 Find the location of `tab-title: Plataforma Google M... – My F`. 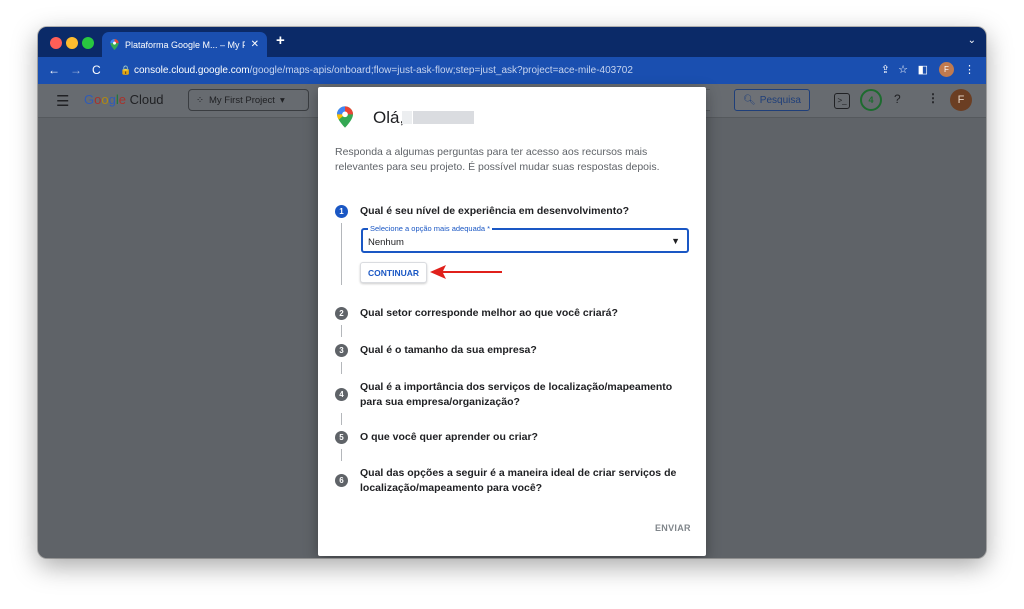

tab-title: Plataforma Google M... – My F is located at coordinates (185, 44).